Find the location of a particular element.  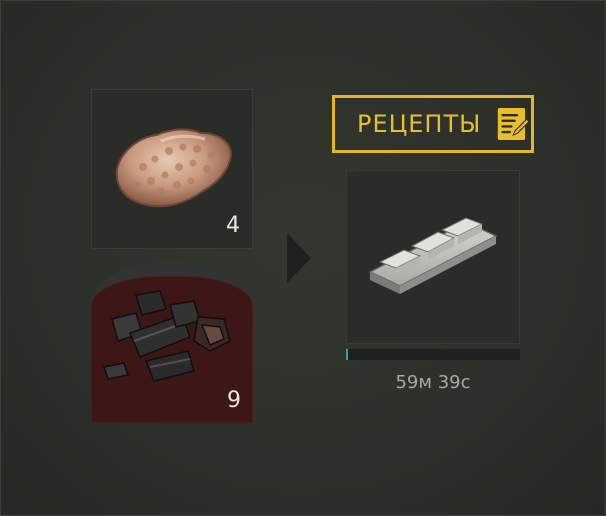

metal-ingot-icon is located at coordinates (433, 255).